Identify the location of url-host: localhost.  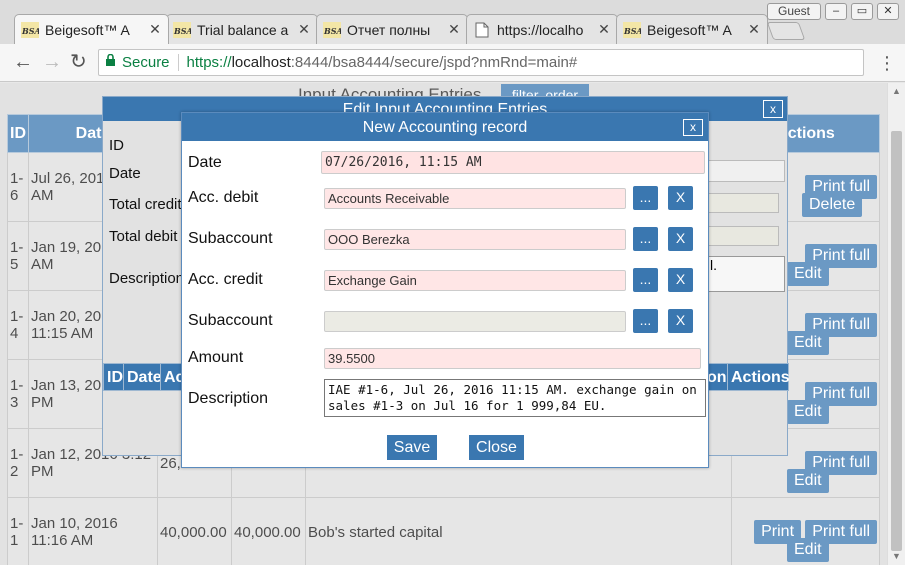
(261, 62).